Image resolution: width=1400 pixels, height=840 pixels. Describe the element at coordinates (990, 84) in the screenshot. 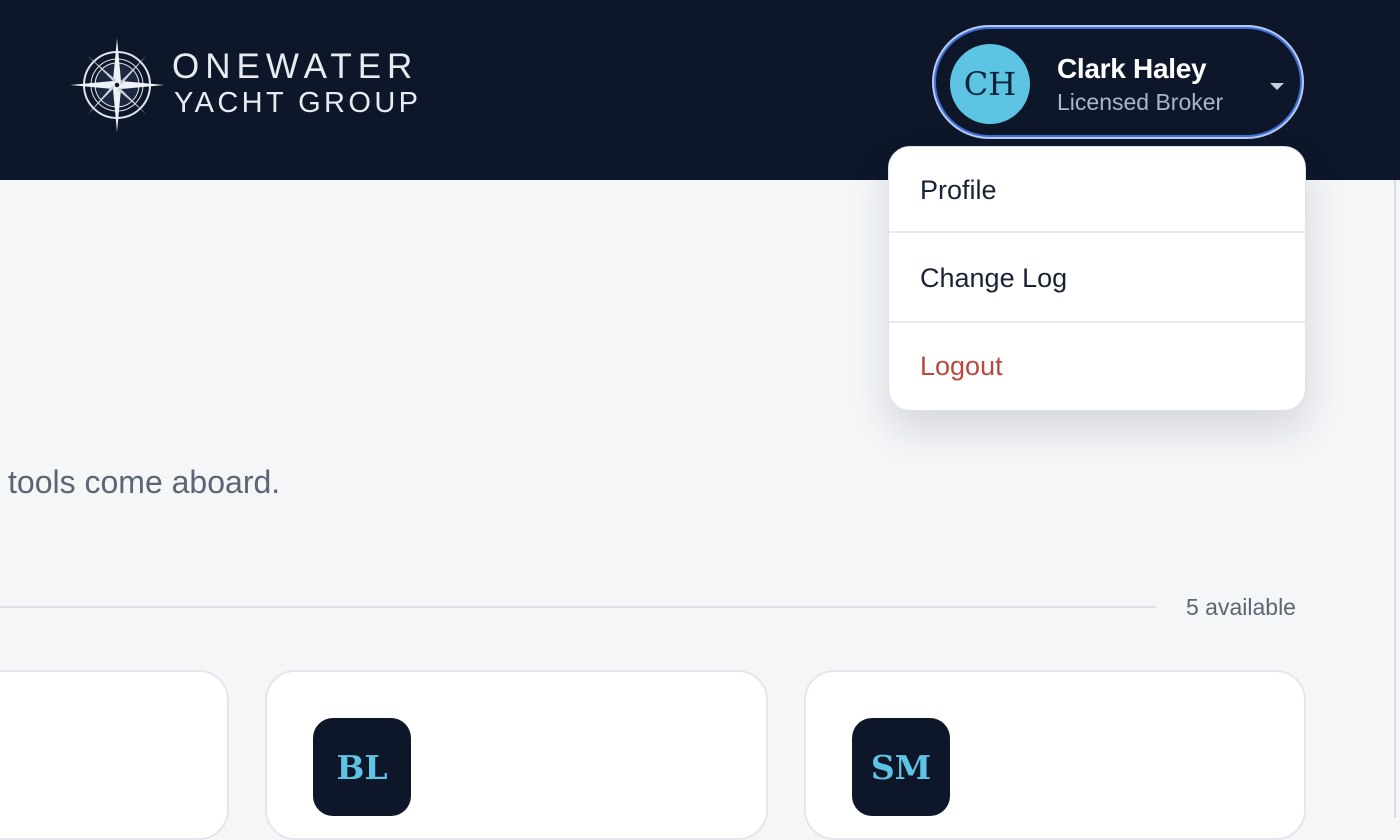

I see `avatar: CH` at that location.